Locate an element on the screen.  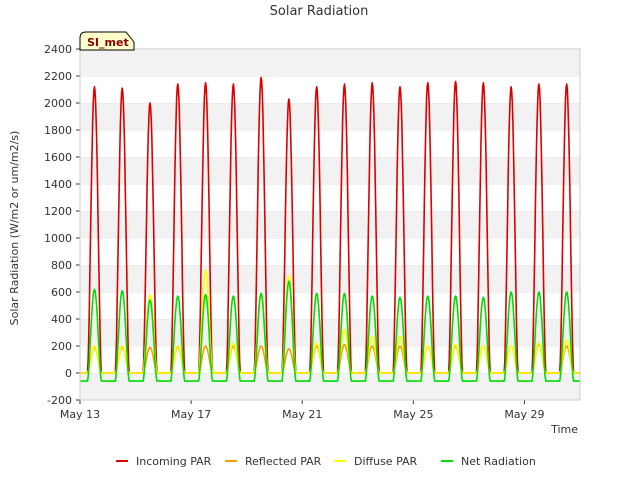
y-tick-label: 800 is located at coordinates (61, 265).